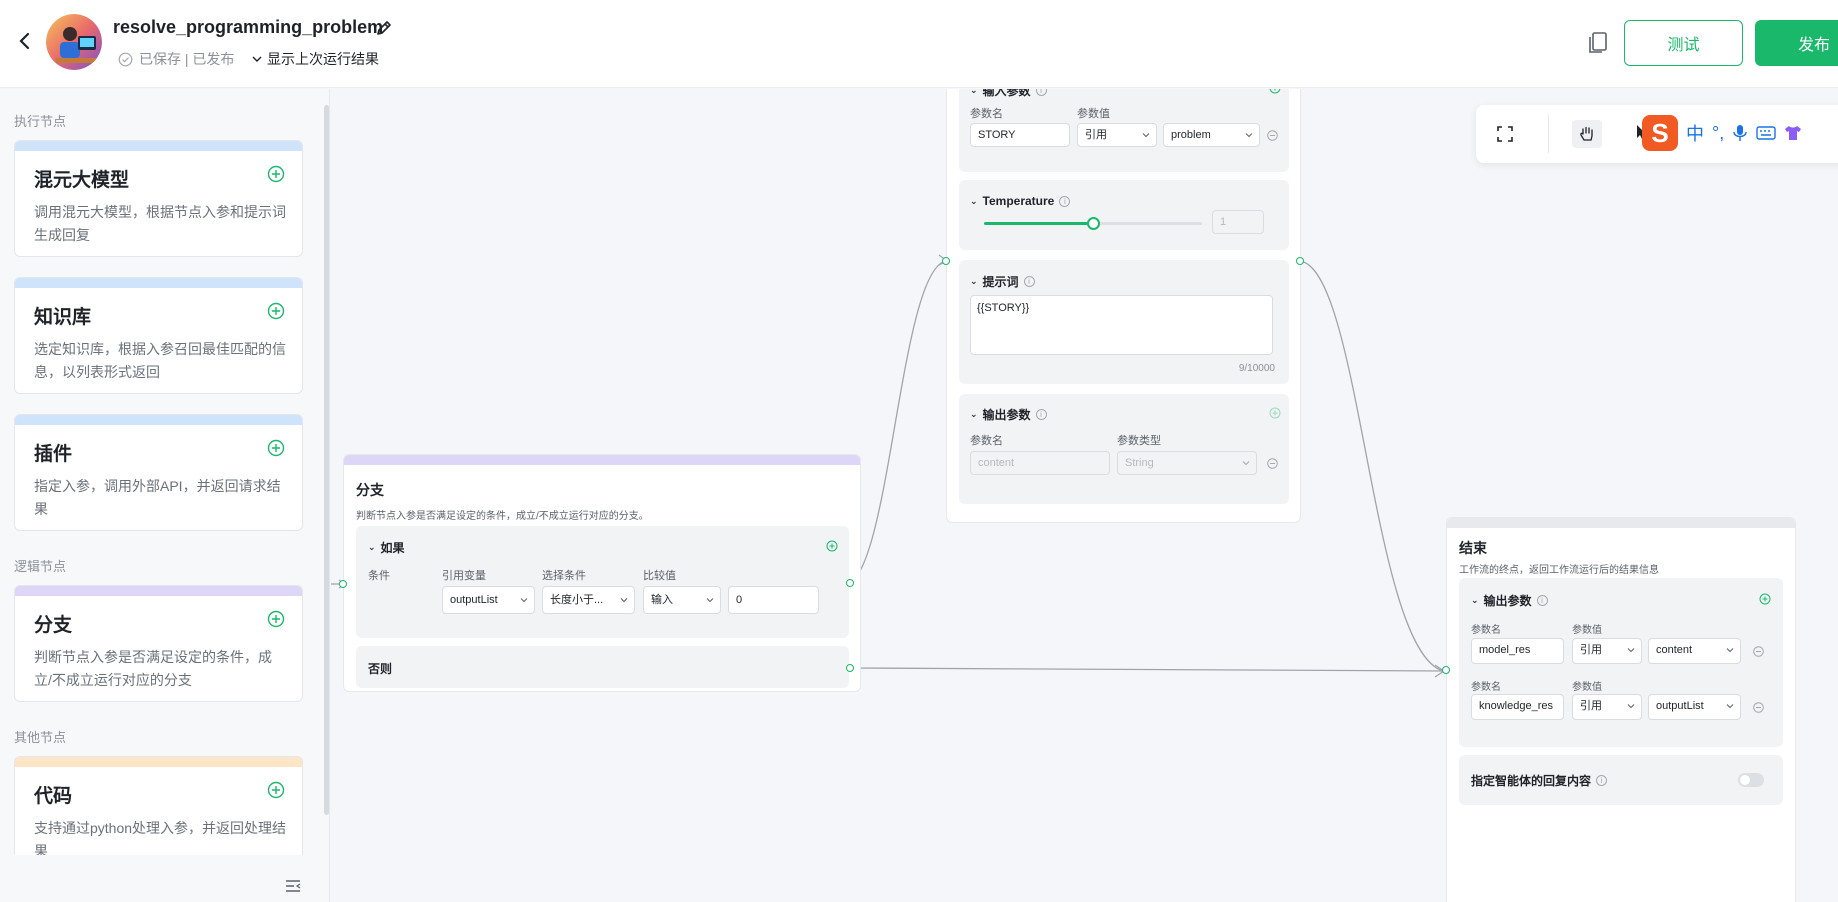  Describe the element at coordinates (1002, 281) in the screenshot. I see `prompt-header: ⌄ 提示词 i` at that location.